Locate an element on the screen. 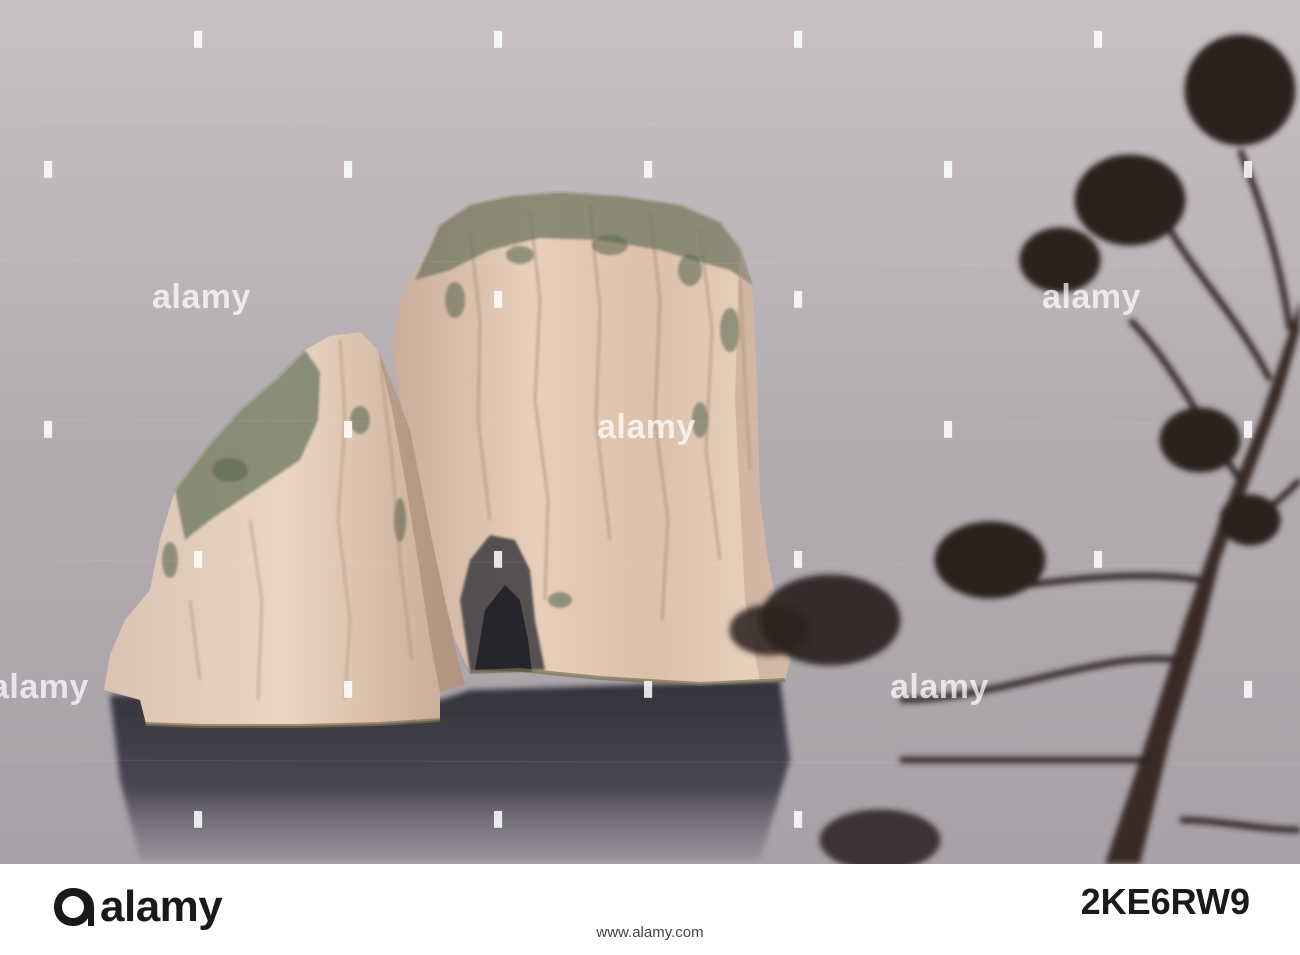  footer-bar: alamy www.alamy.com 2KE6RW9 is located at coordinates (650, 909).